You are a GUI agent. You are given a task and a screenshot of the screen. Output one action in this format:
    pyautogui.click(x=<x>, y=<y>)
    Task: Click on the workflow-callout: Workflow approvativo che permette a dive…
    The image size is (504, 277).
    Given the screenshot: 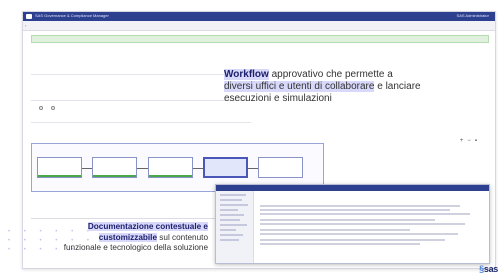 What is the action you would take?
    pyautogui.click(x=324, y=87)
    